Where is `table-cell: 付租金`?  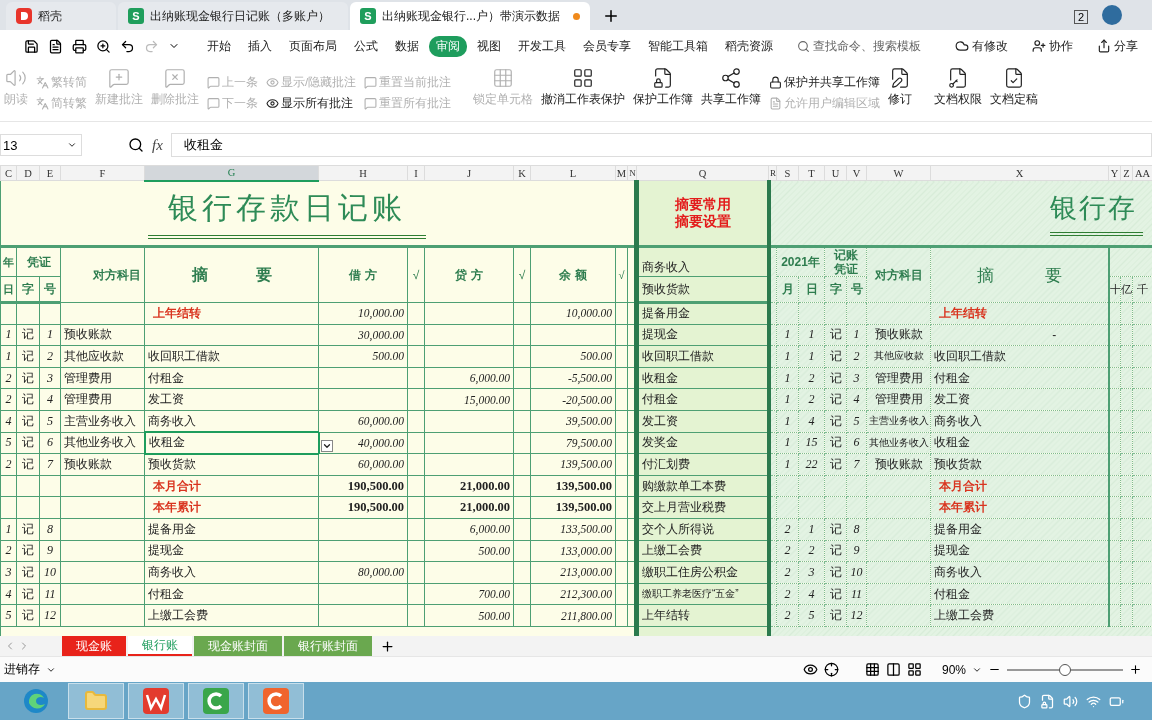 table-cell: 付租金 is located at coordinates (952, 593).